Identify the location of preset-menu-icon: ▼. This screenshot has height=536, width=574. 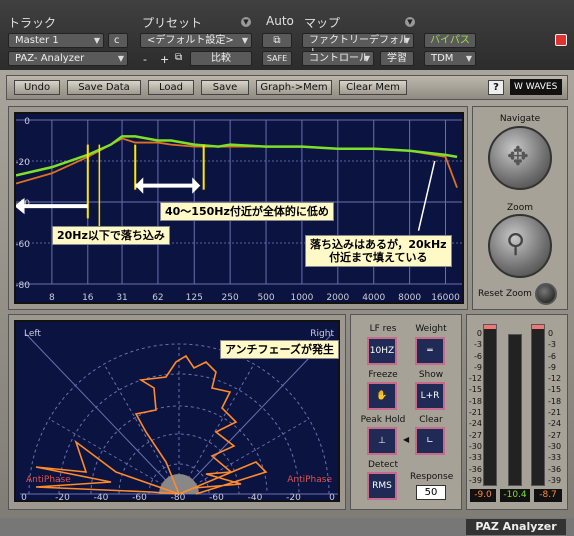
(246, 22).